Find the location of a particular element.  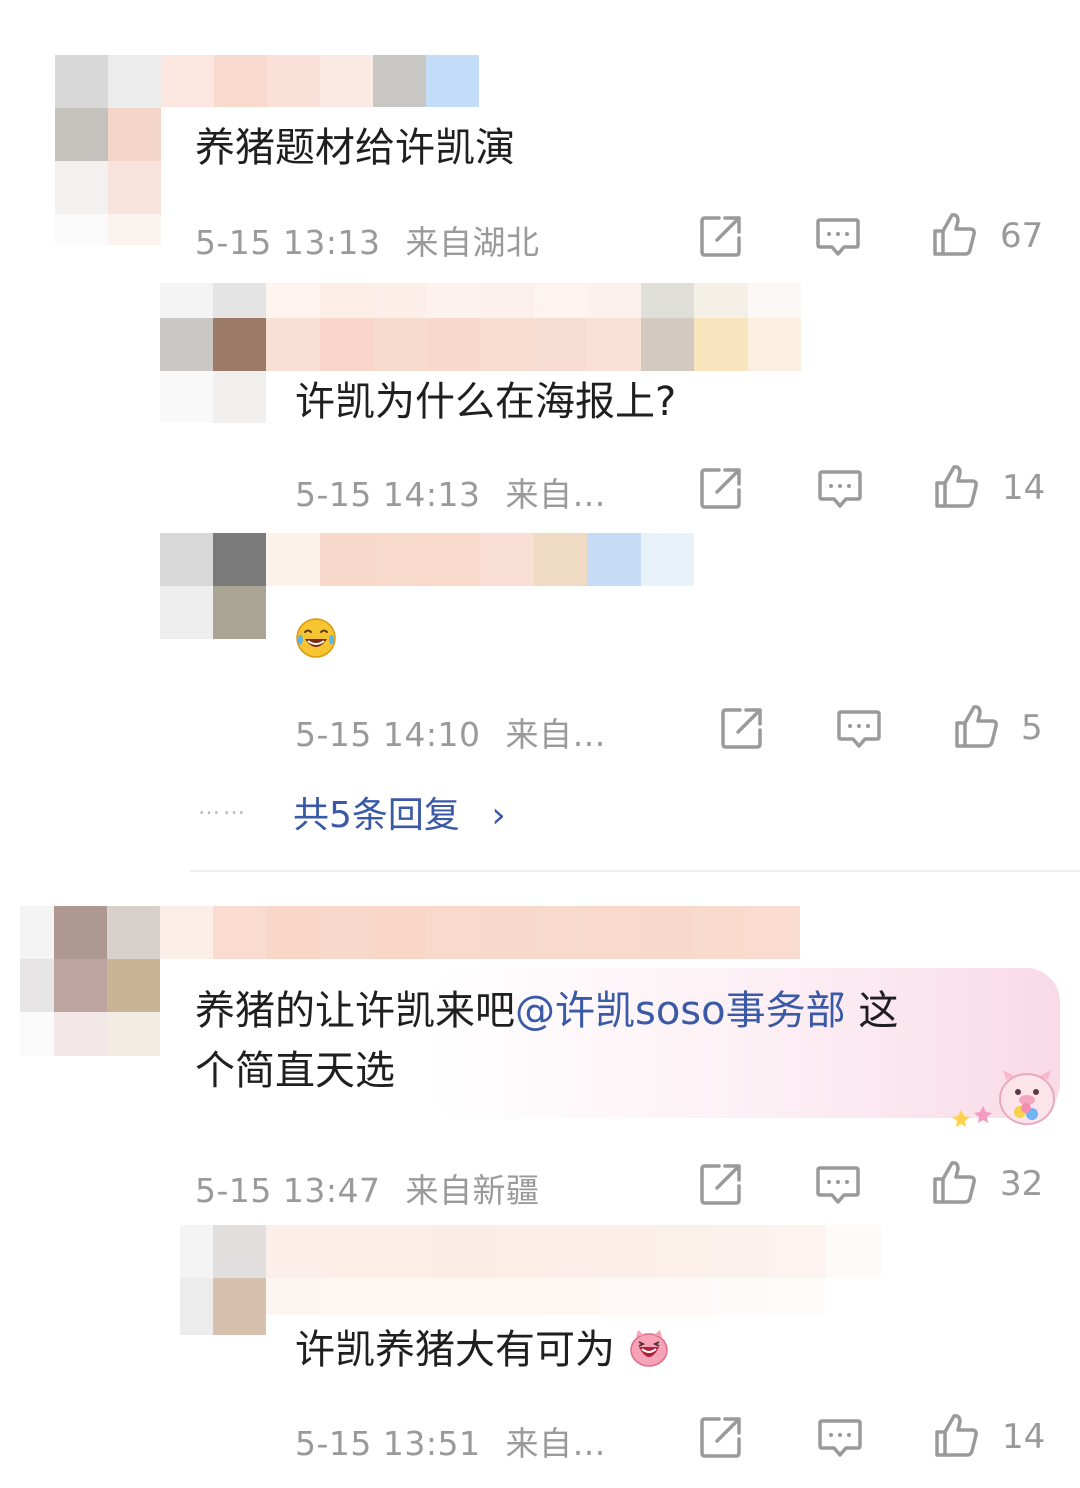

reply-text: 许凯养猪大有可为 is located at coordinates (455, 1350).